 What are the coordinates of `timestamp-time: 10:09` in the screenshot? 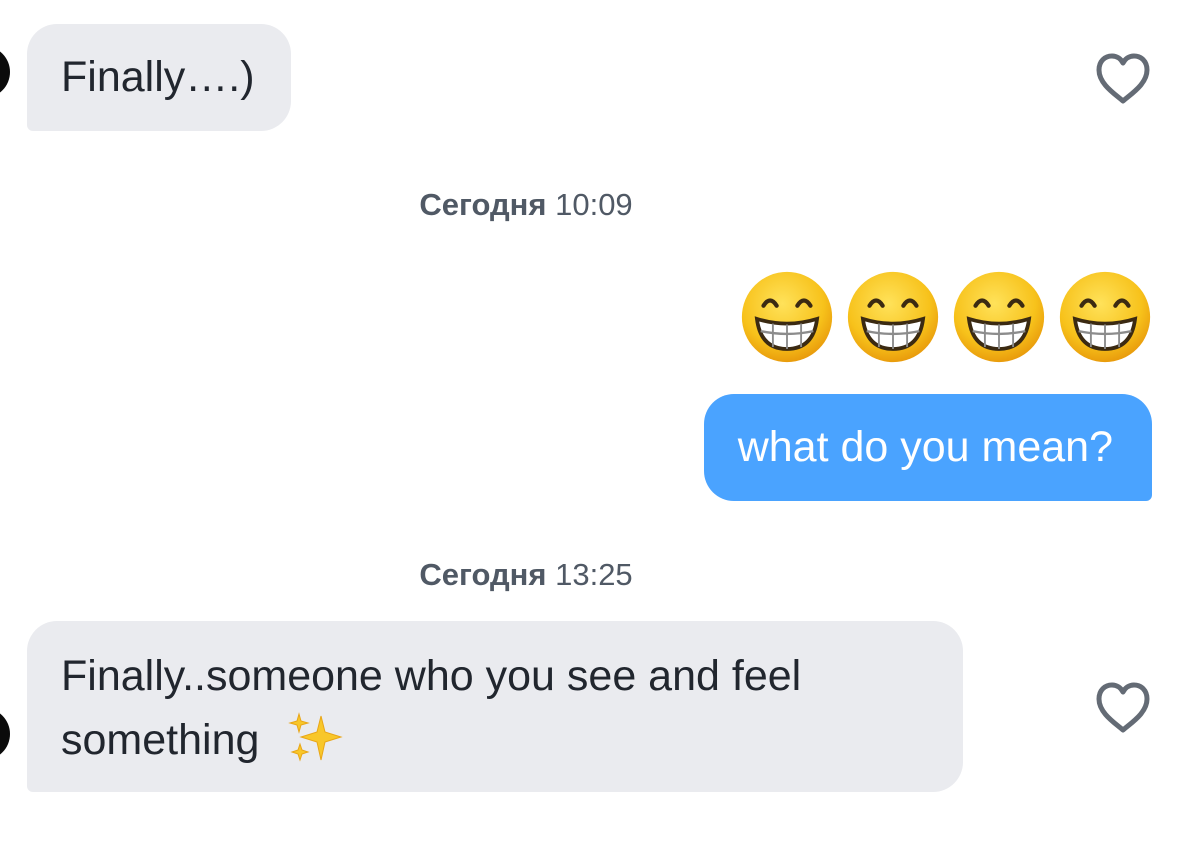 It's located at (594, 204).